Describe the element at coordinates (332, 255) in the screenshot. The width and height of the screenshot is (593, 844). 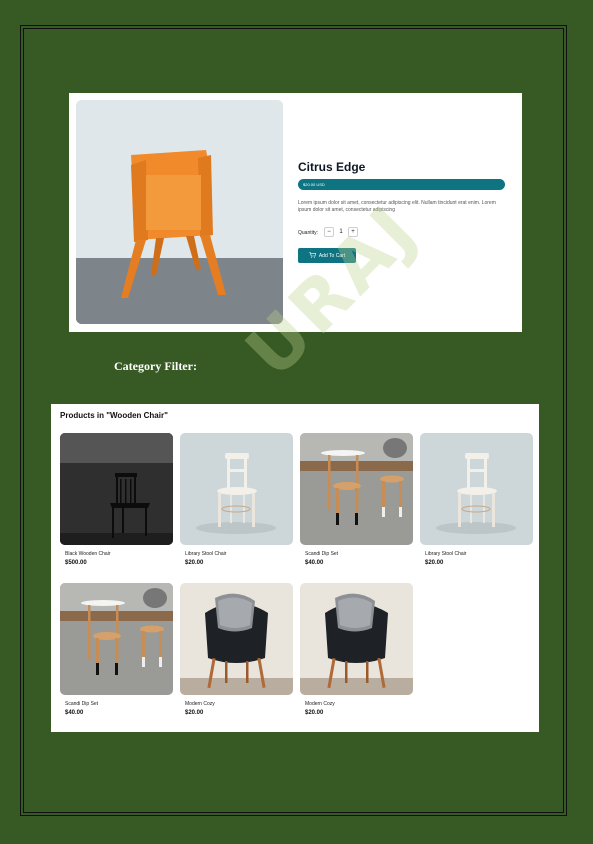
I see `add-to-cart-label: Add To Cart` at that location.